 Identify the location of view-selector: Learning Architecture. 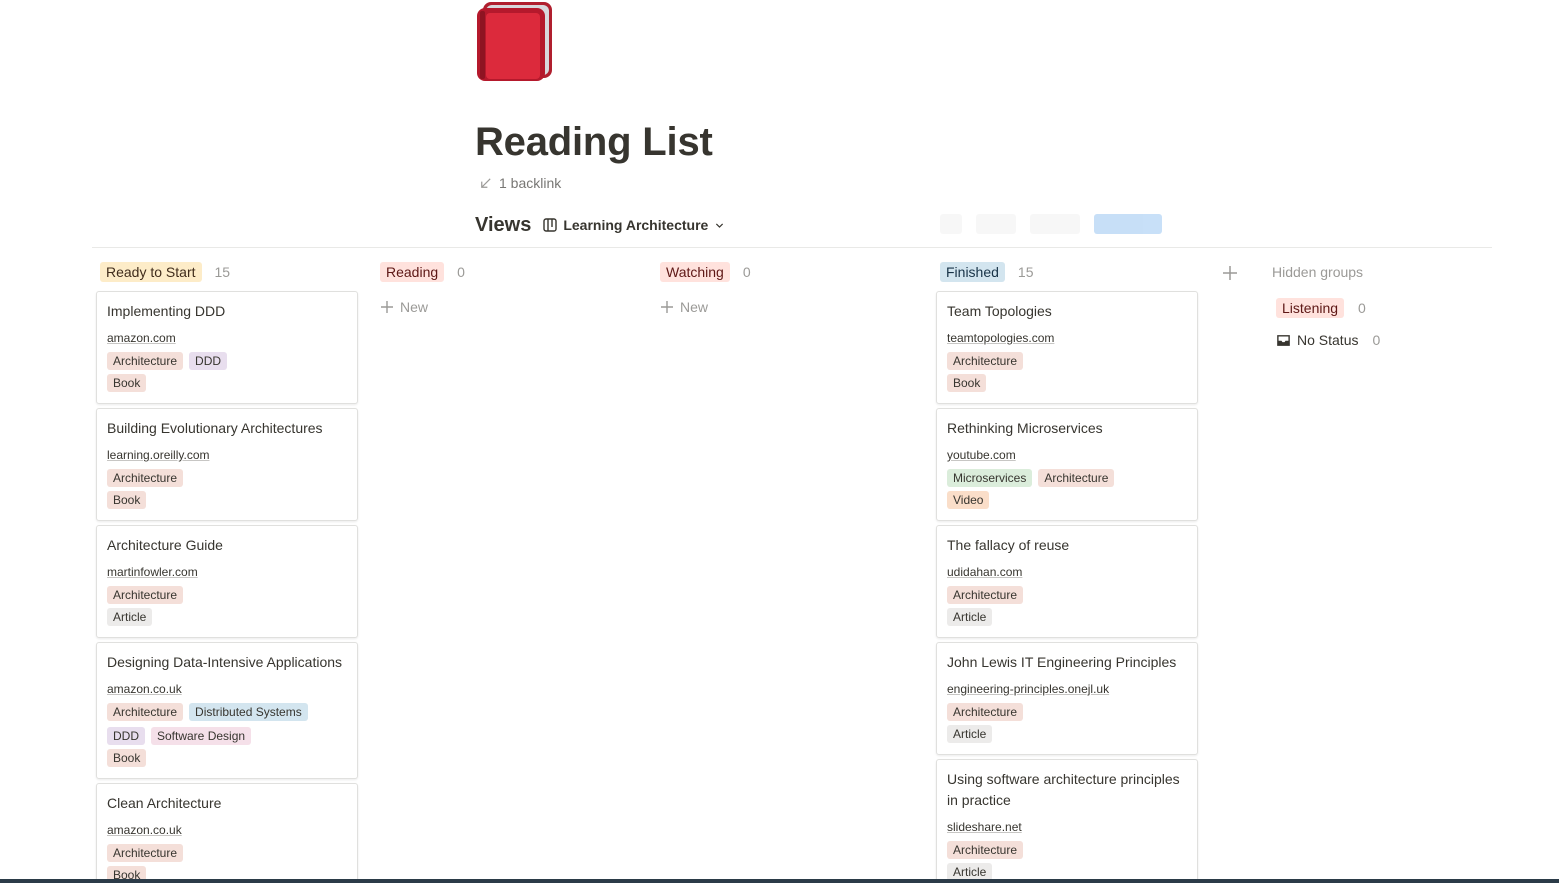
(634, 225).